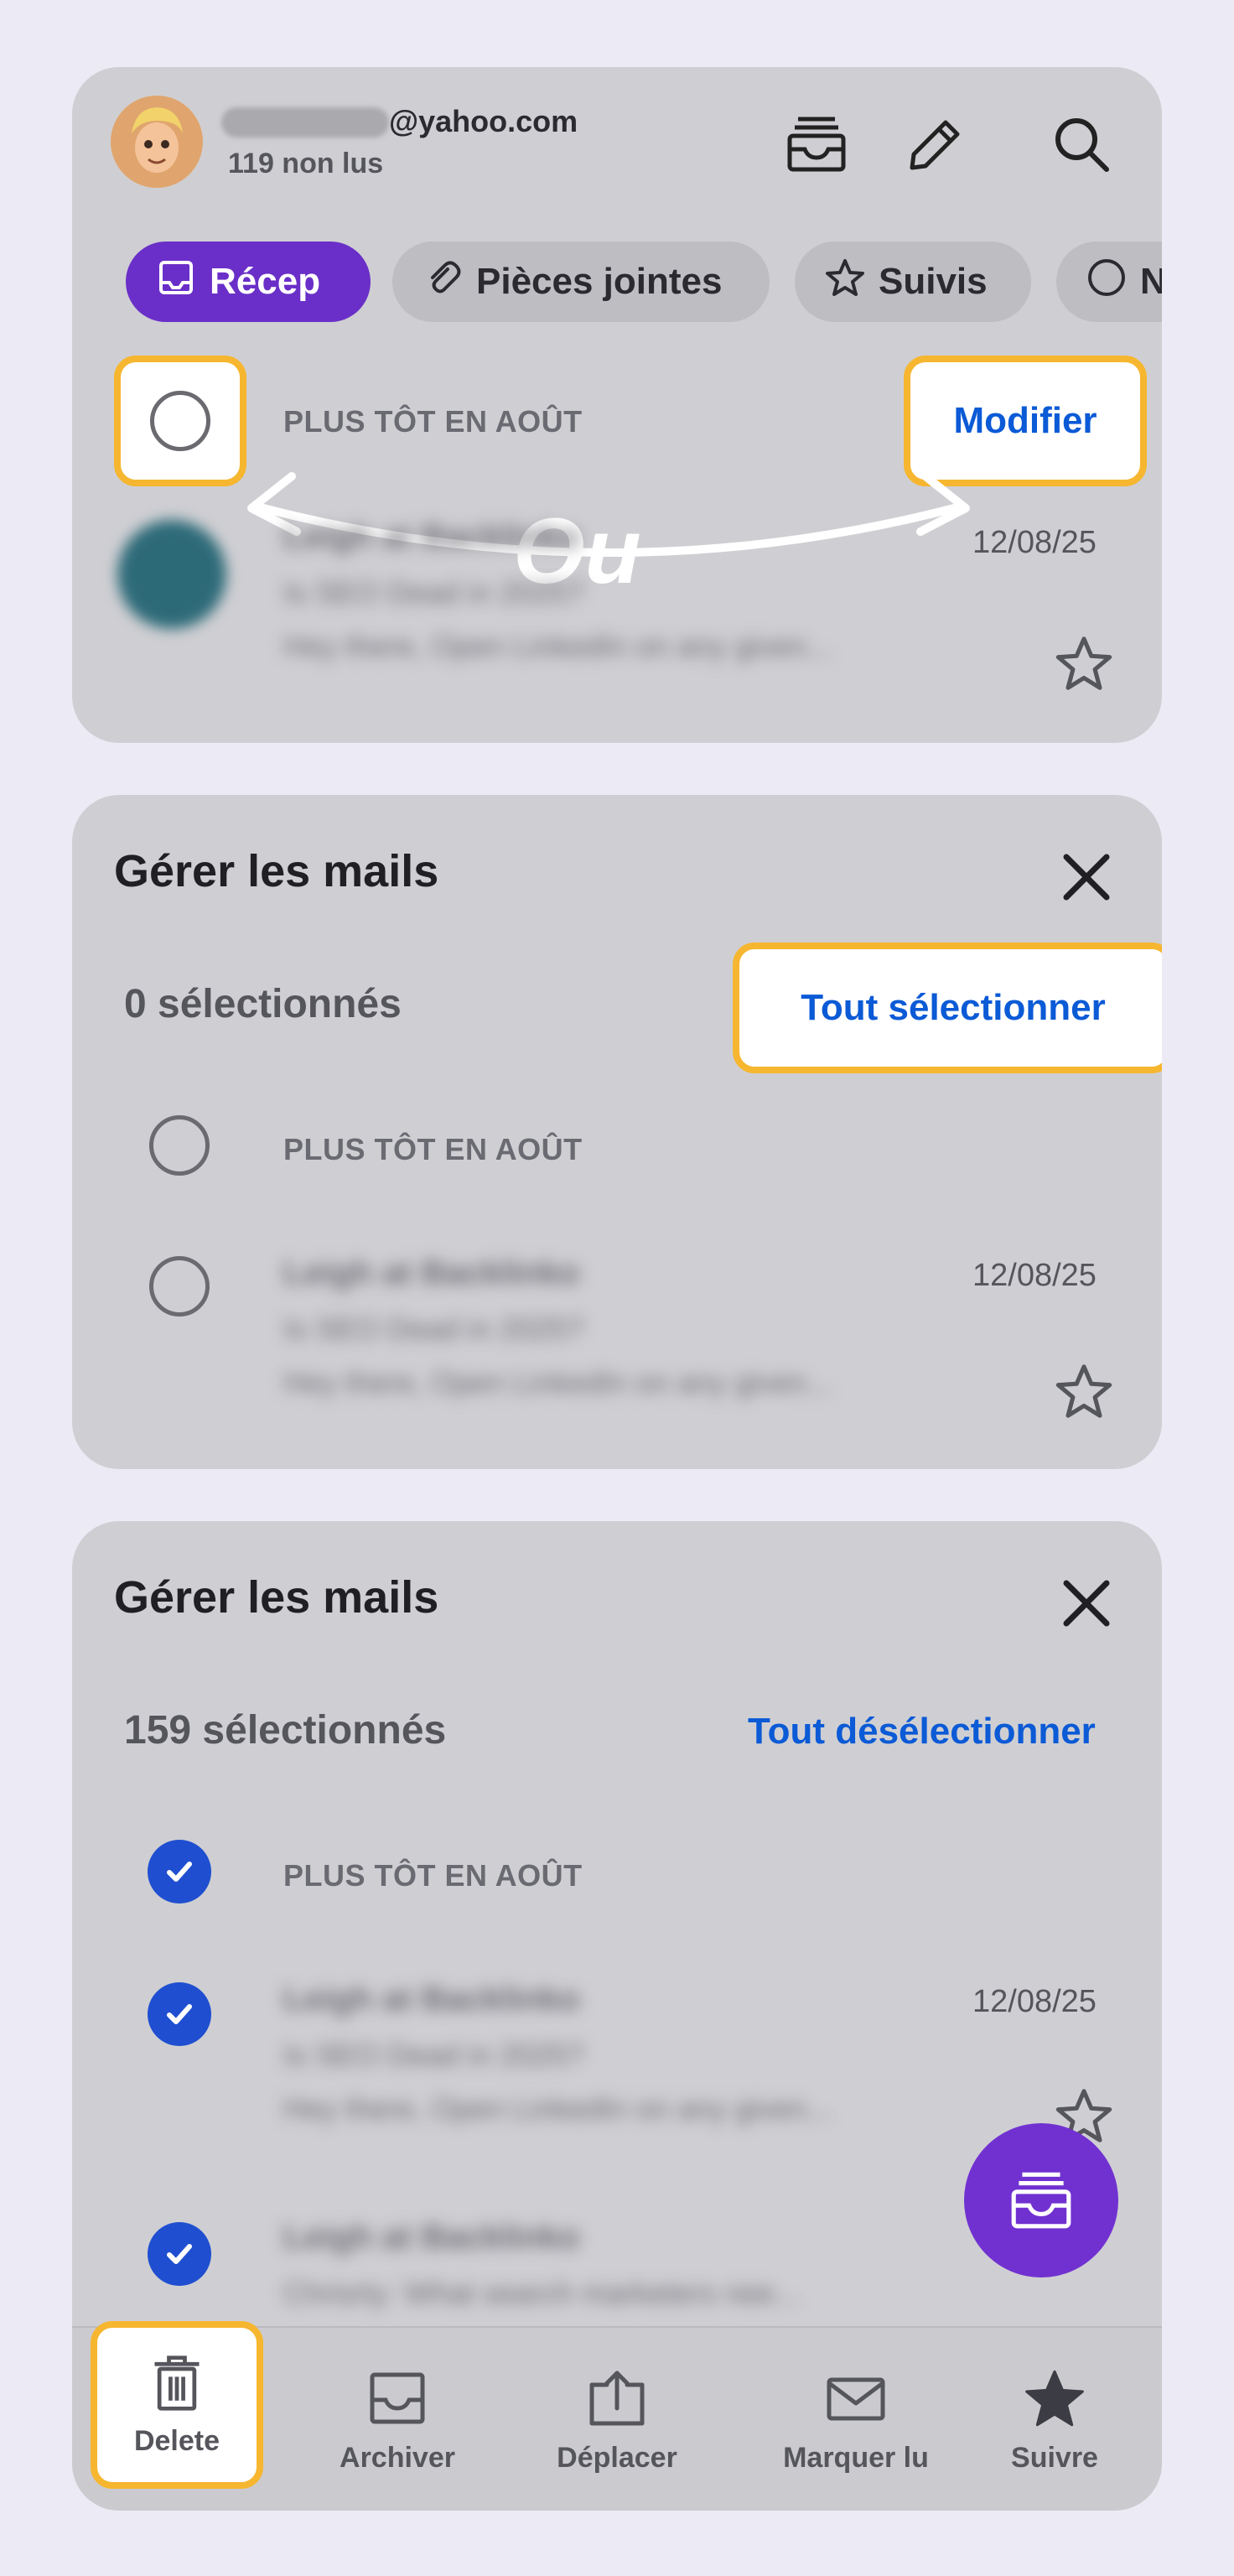  What do you see at coordinates (953, 1007) in the screenshot?
I see `select-all-label: Tout sélectionner` at bounding box center [953, 1007].